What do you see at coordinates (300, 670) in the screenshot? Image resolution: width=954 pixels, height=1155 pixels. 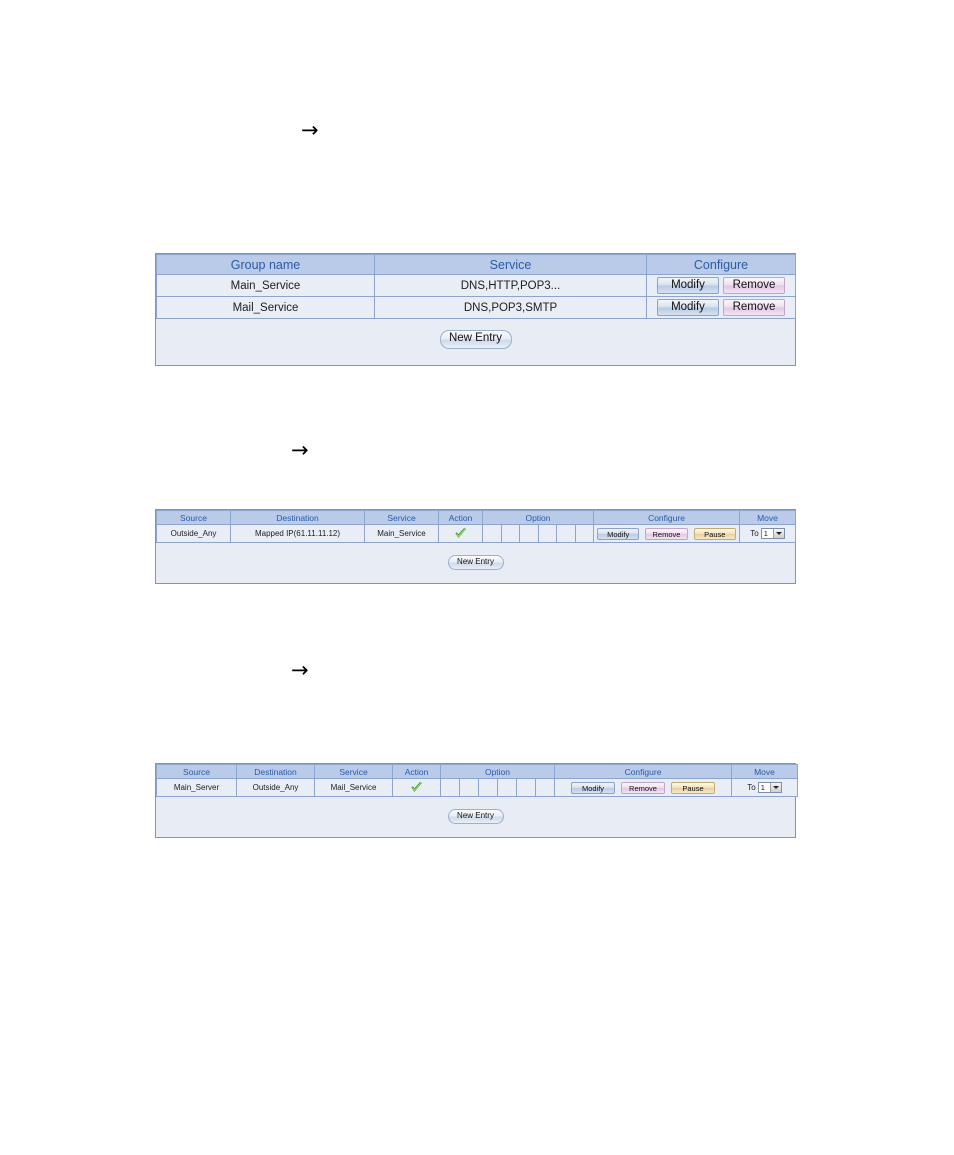 I see `section-arrow-3-icon: →` at bounding box center [300, 670].